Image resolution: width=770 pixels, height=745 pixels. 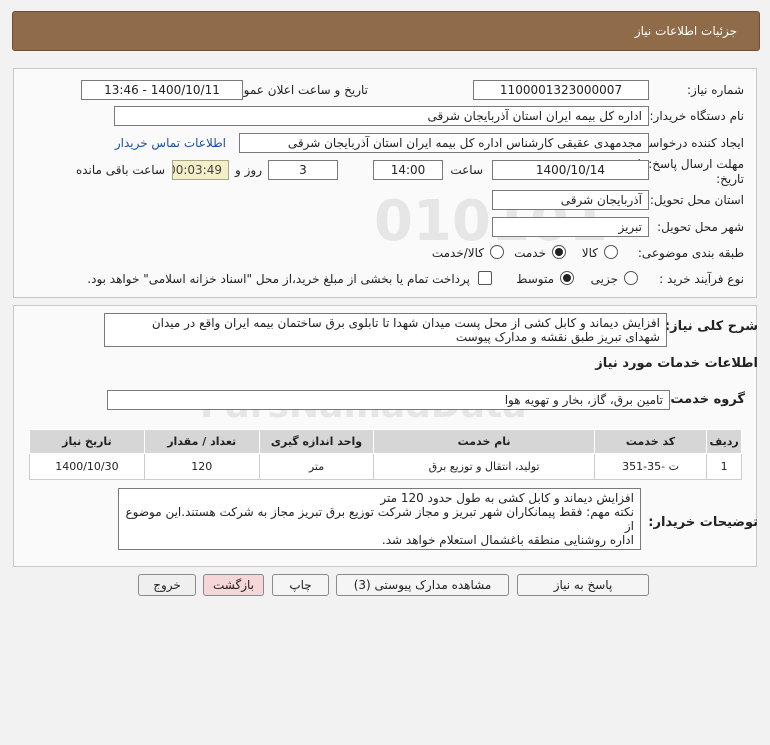 I want to click on process-radio-medium, so click(x=567, y=278).